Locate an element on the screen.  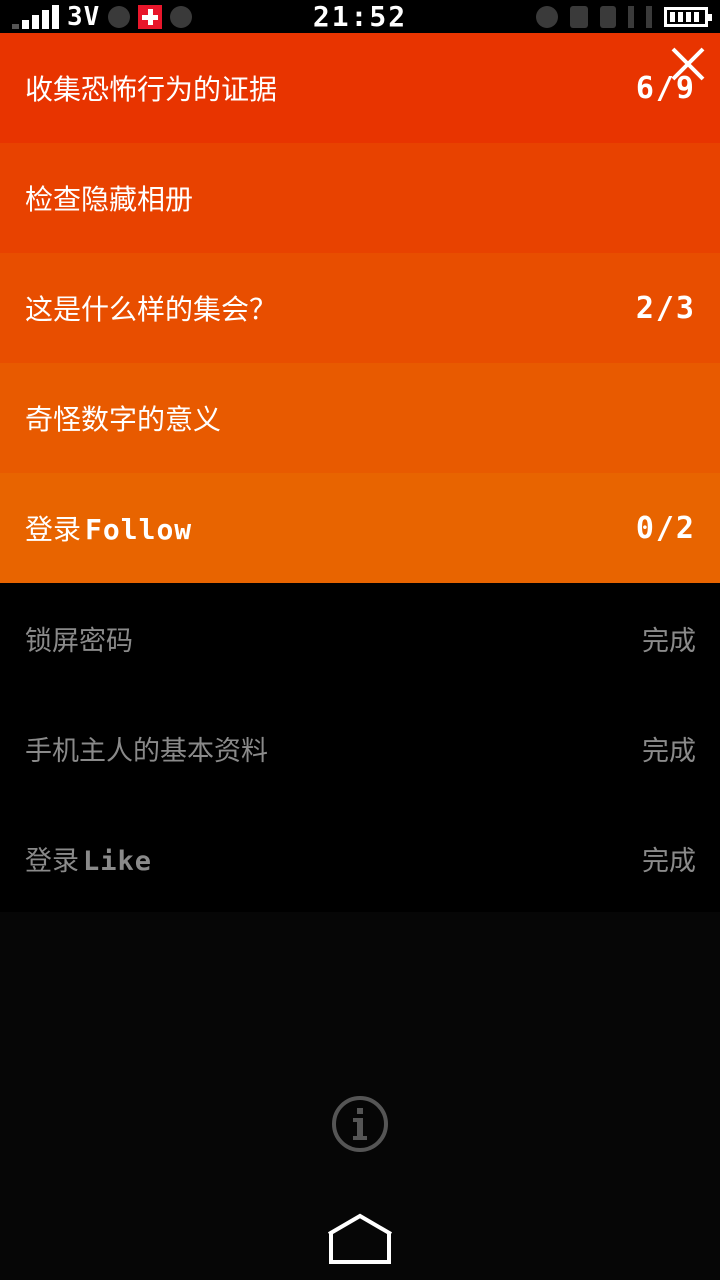
close-icon is located at coordinates (688, 64).